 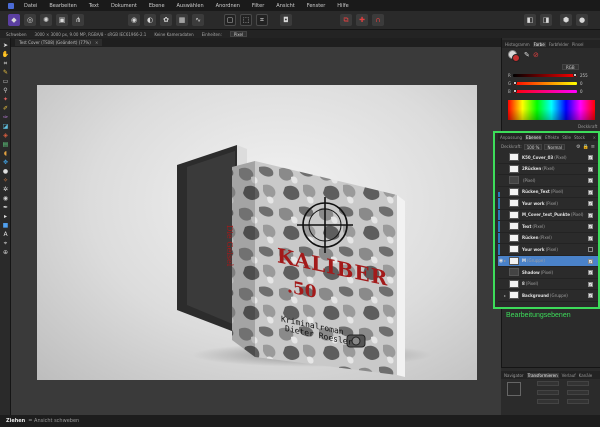 What do you see at coordinates (5, 126) in the screenshot?
I see `erase-icon: ◪` at bounding box center [5, 126].